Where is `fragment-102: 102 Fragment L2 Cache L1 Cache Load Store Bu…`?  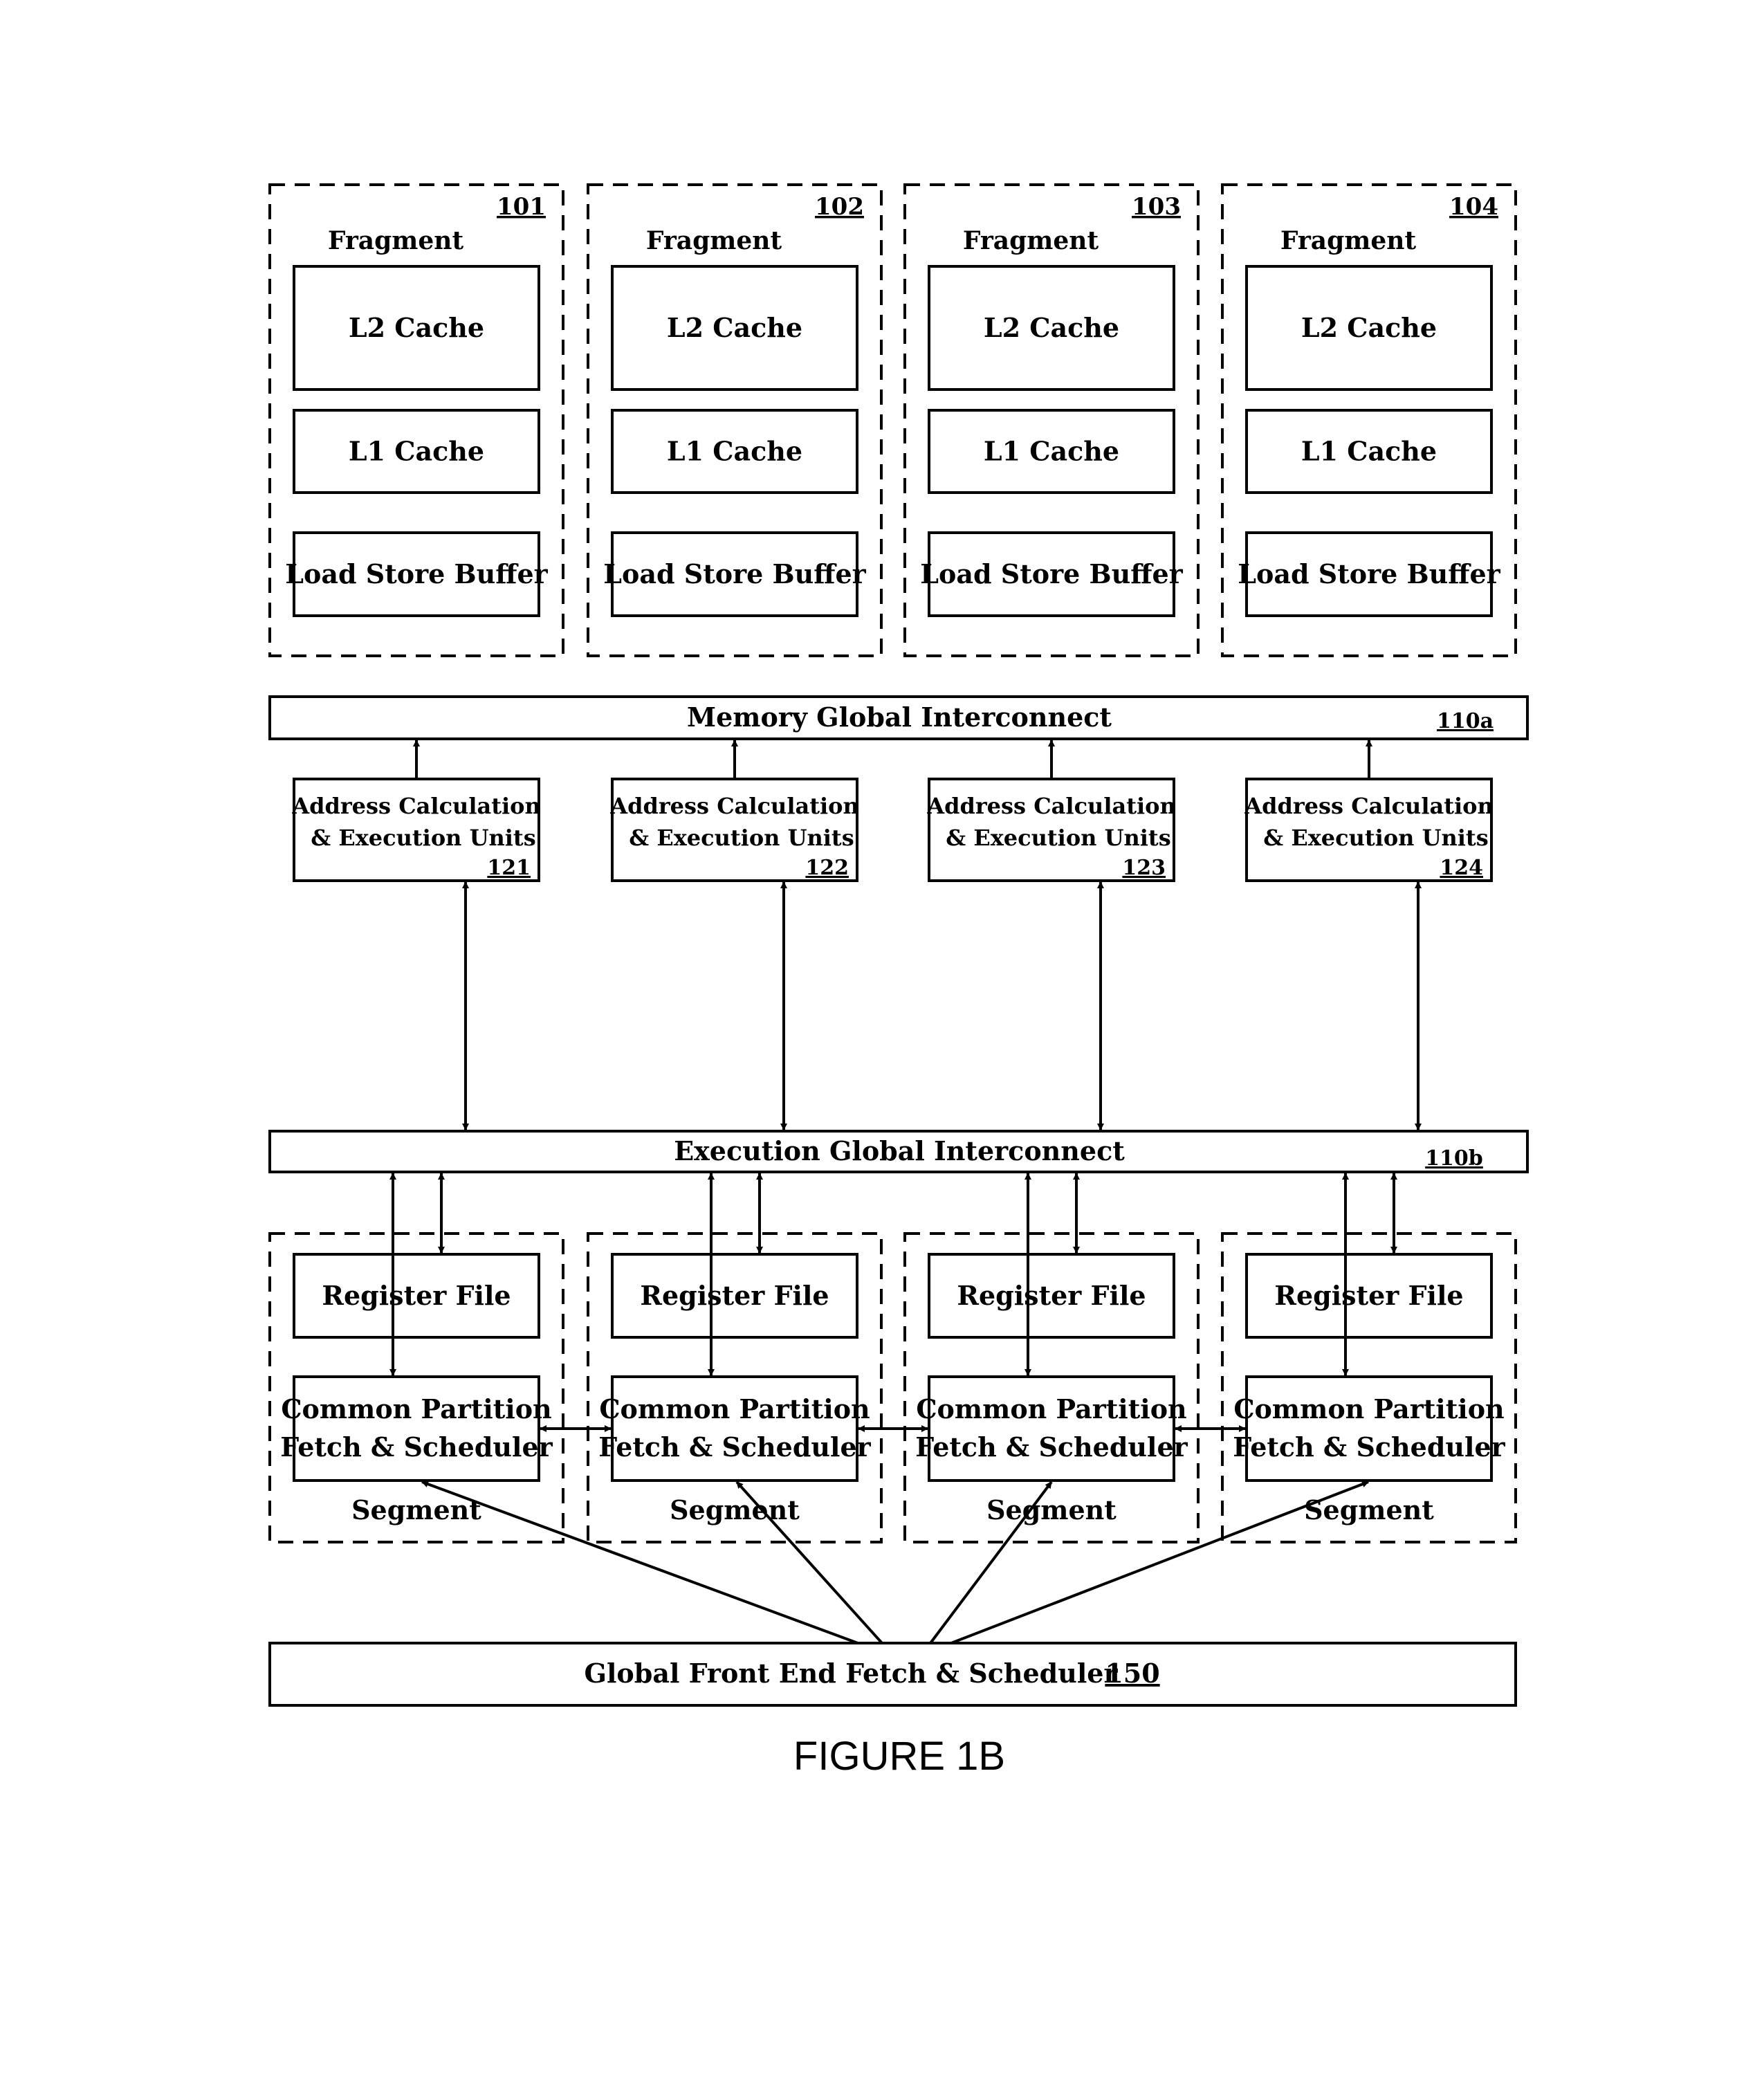 fragment-102: 102 Fragment L2 Cache L1 Cache Load Store Bu… is located at coordinates (735, 420).